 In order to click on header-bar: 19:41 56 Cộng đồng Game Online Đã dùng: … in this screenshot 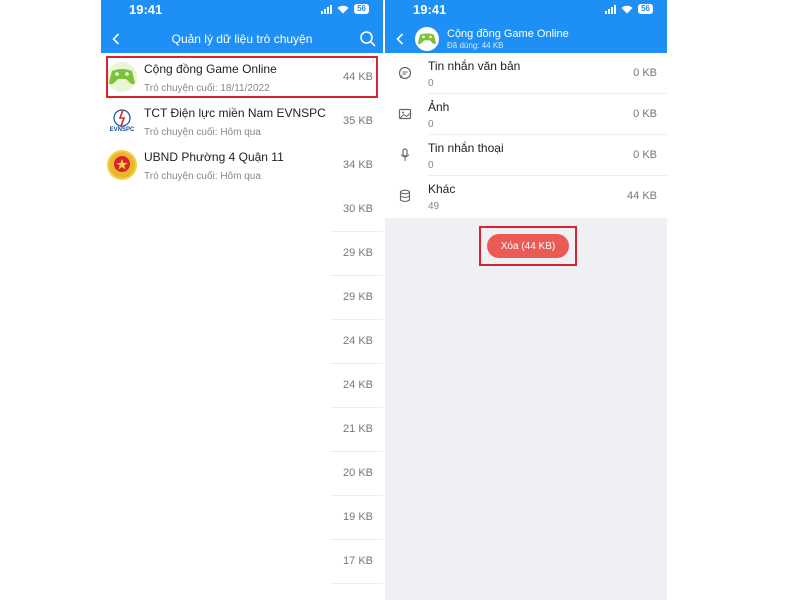, I will do `click(526, 26)`.